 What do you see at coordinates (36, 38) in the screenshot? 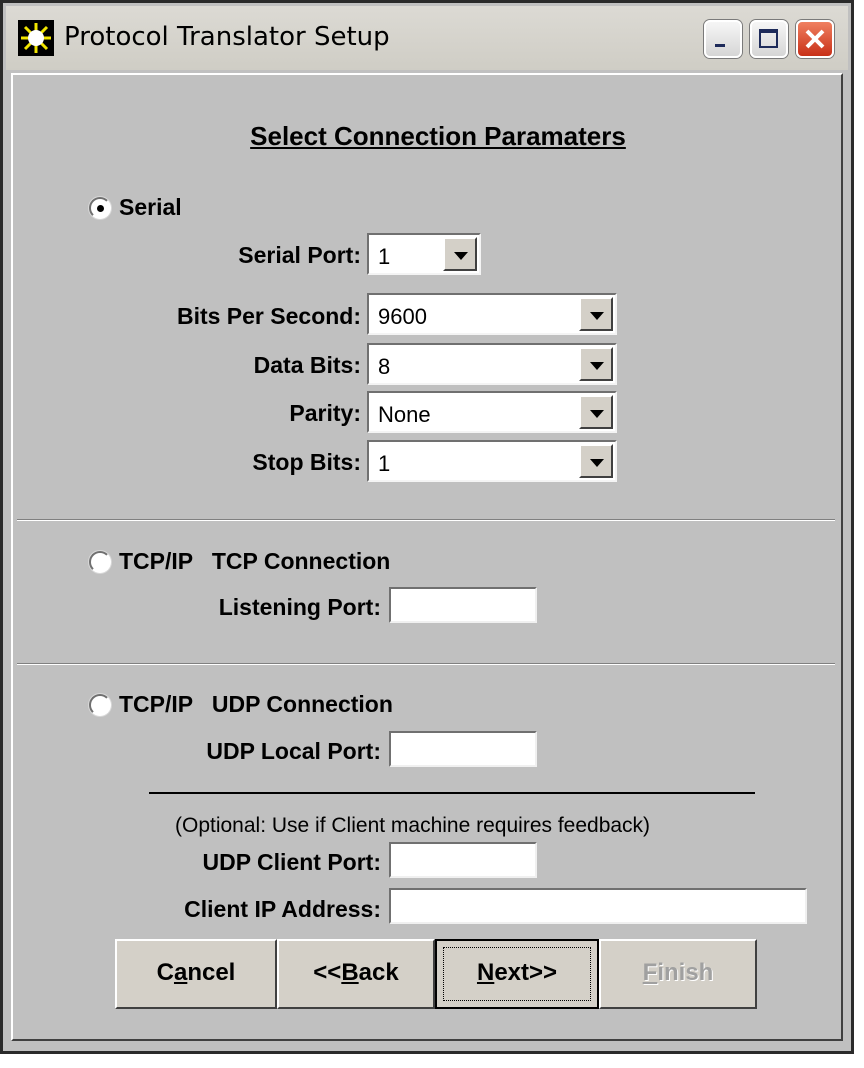
I see `sun-app-icon` at bounding box center [36, 38].